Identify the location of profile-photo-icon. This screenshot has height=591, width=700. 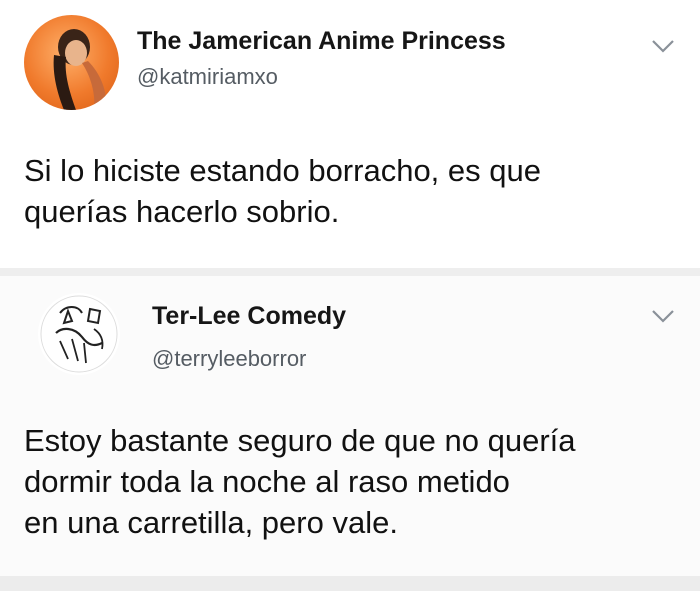
(80, 69).